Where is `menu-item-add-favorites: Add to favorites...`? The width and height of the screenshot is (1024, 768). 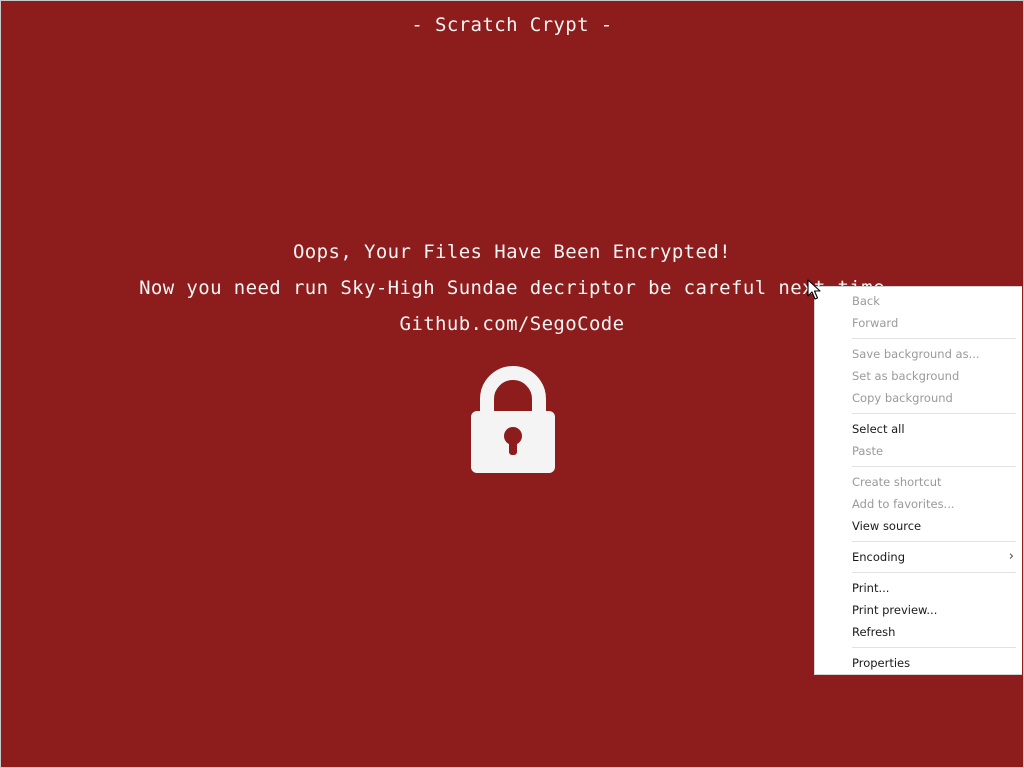
menu-item-add-favorites: Add to favorites... is located at coordinates (933, 504).